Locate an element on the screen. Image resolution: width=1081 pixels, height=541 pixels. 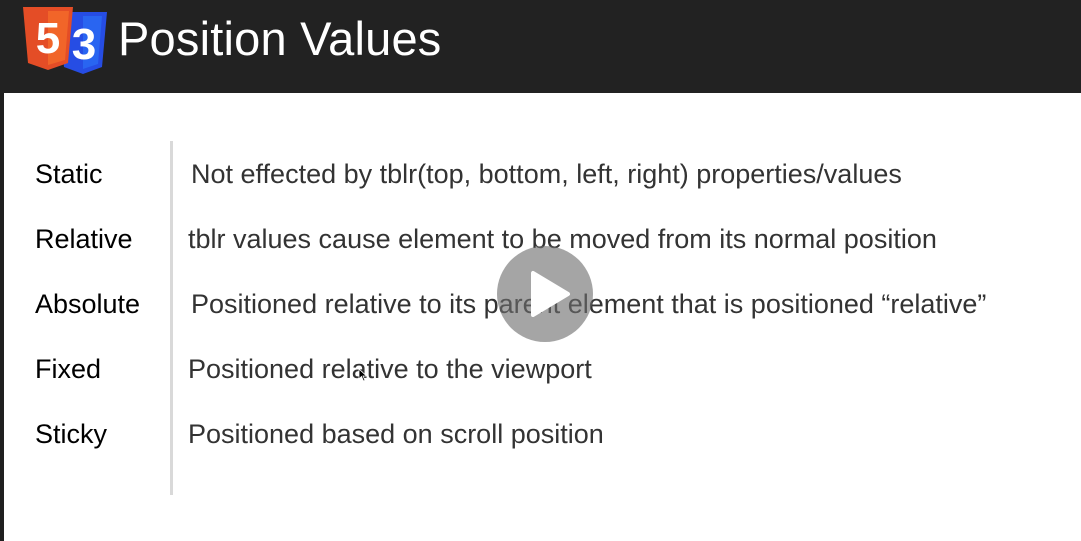
mouse-cursor-icon is located at coordinates (363, 375).